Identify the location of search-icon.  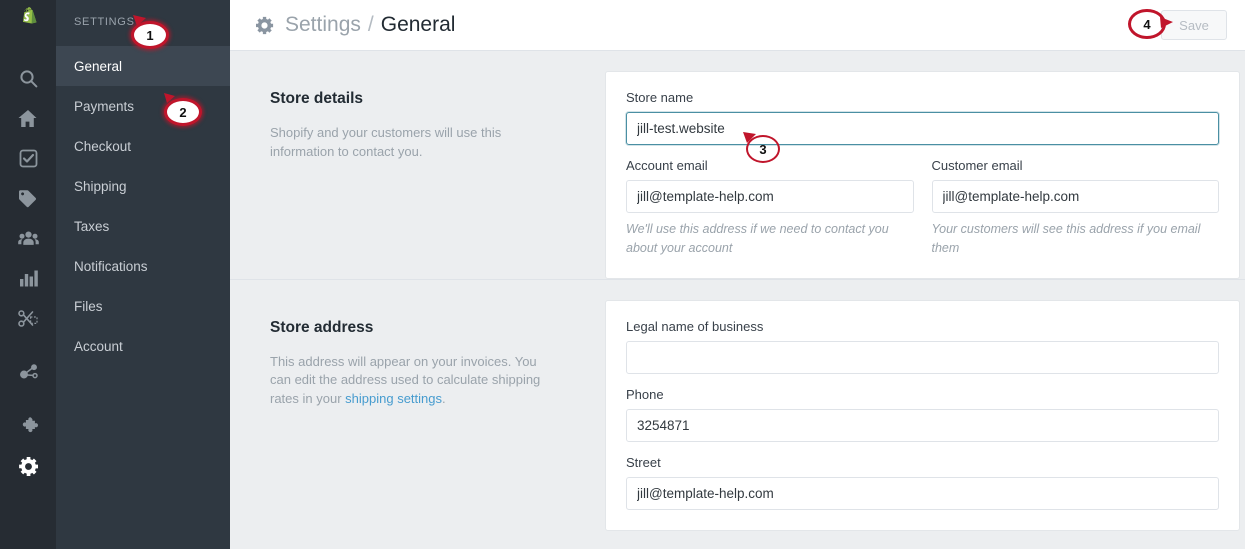
(28, 78).